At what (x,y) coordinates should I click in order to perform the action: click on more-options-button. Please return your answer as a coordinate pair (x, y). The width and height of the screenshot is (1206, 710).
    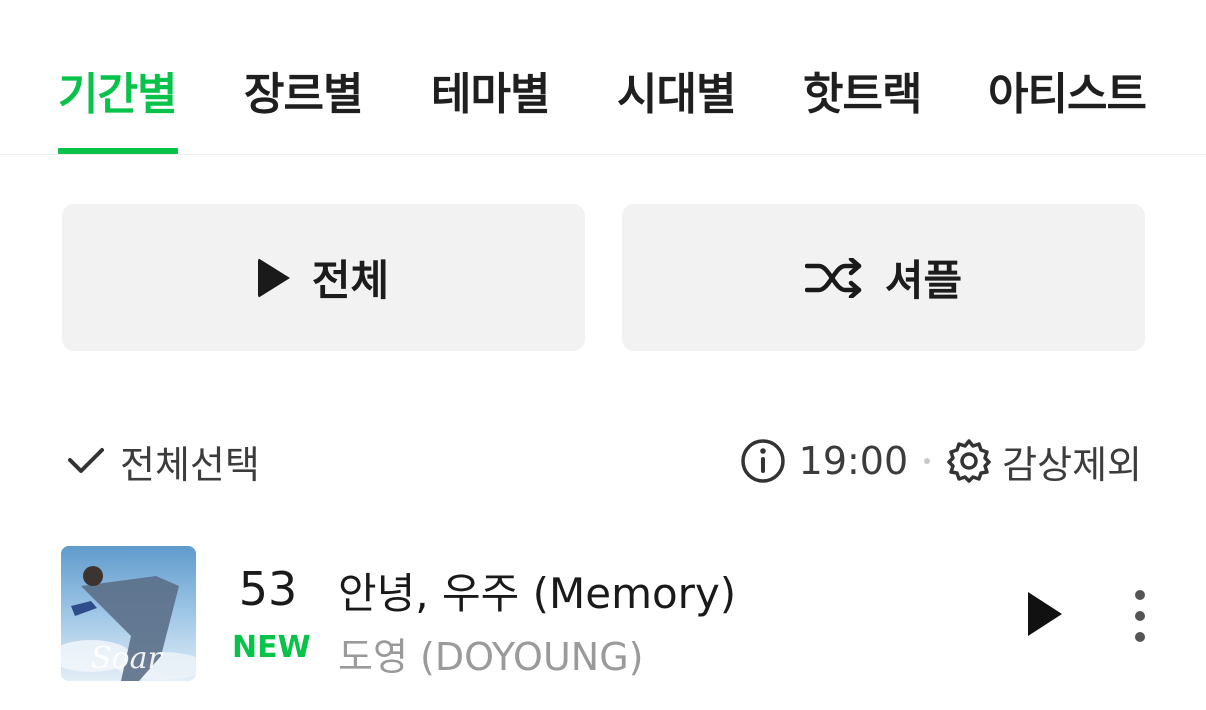
    Looking at the image, I should click on (1140, 616).